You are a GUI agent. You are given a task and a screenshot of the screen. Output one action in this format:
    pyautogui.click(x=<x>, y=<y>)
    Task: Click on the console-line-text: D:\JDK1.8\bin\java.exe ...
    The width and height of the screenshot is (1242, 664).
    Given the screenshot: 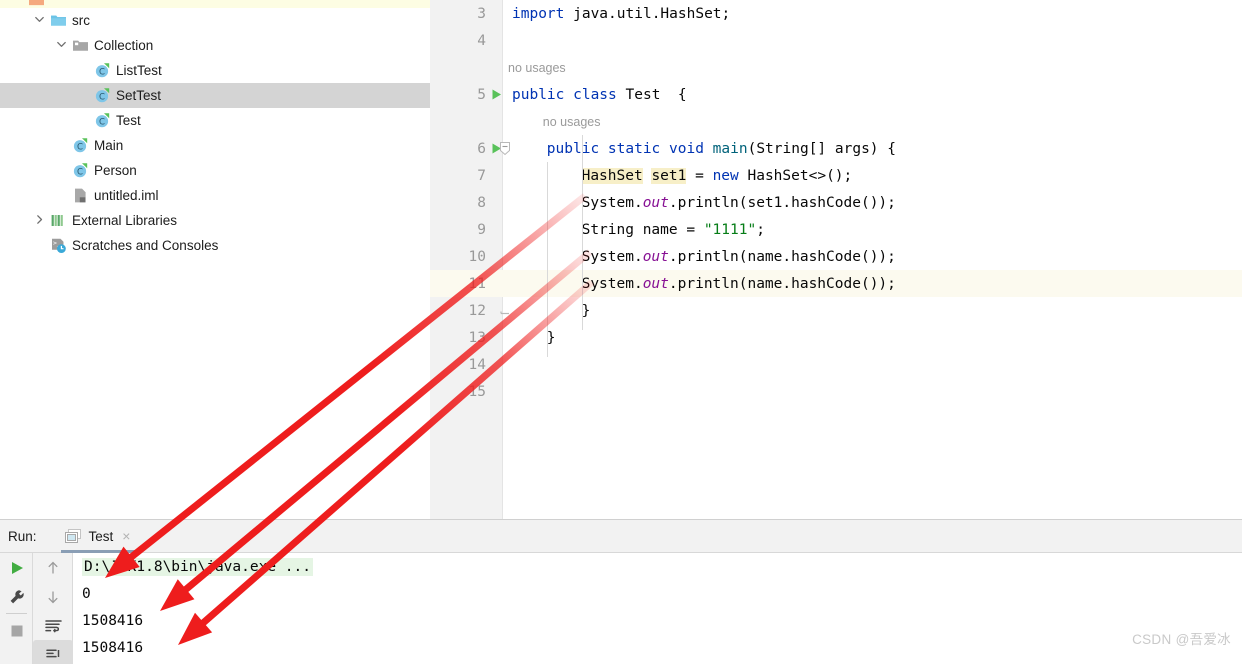 What is the action you would take?
    pyautogui.click(x=197, y=566)
    